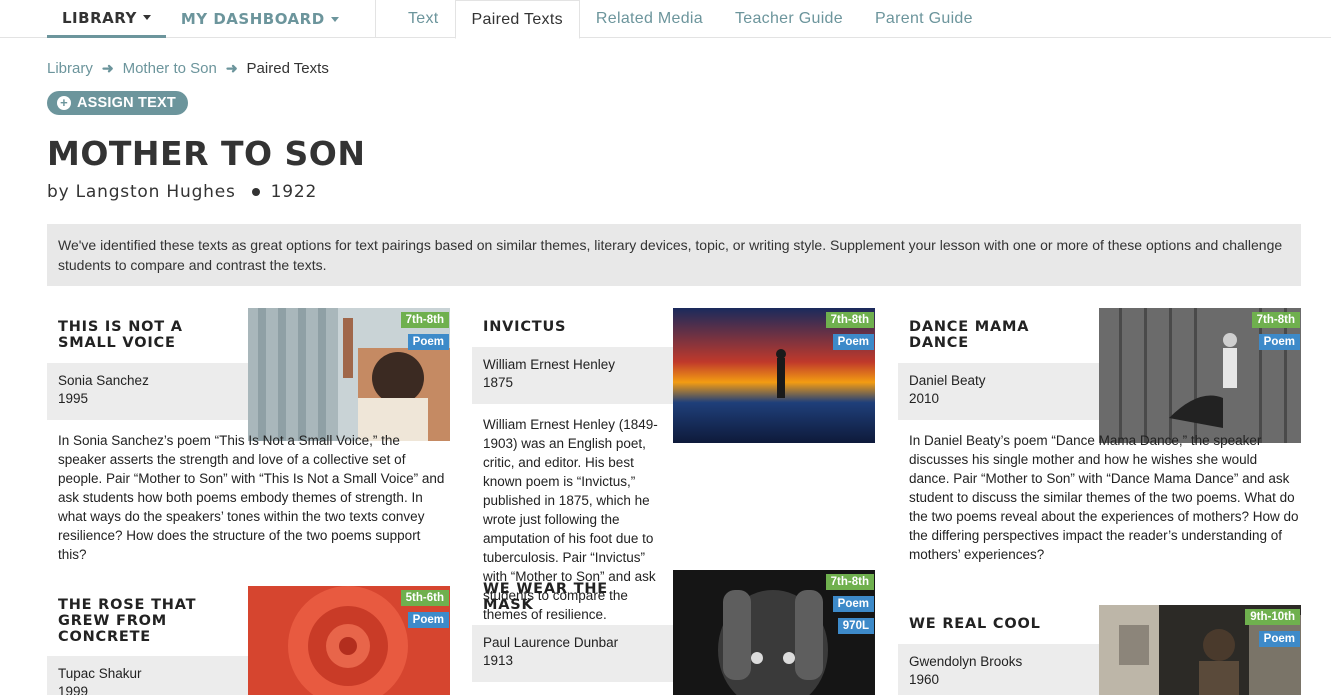 The width and height of the screenshot is (1331, 695). I want to click on nav-menus: LIBRARY MY DASHBOARD, so click(193, 19).